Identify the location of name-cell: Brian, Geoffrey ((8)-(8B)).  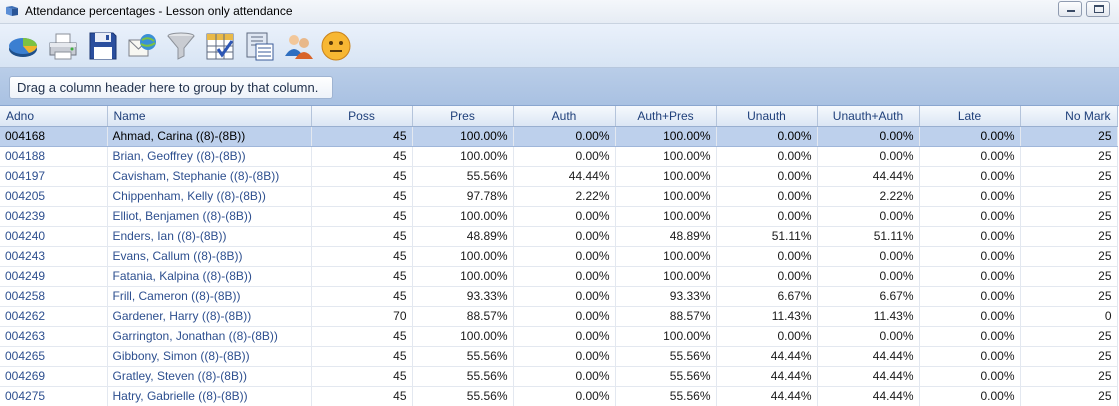
(209, 156).